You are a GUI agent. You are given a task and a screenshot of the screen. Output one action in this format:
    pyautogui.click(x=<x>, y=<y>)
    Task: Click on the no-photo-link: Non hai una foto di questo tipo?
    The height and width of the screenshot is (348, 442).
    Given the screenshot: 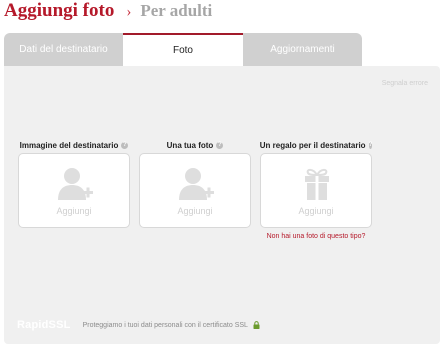 What is the action you would take?
    pyautogui.click(x=316, y=236)
    